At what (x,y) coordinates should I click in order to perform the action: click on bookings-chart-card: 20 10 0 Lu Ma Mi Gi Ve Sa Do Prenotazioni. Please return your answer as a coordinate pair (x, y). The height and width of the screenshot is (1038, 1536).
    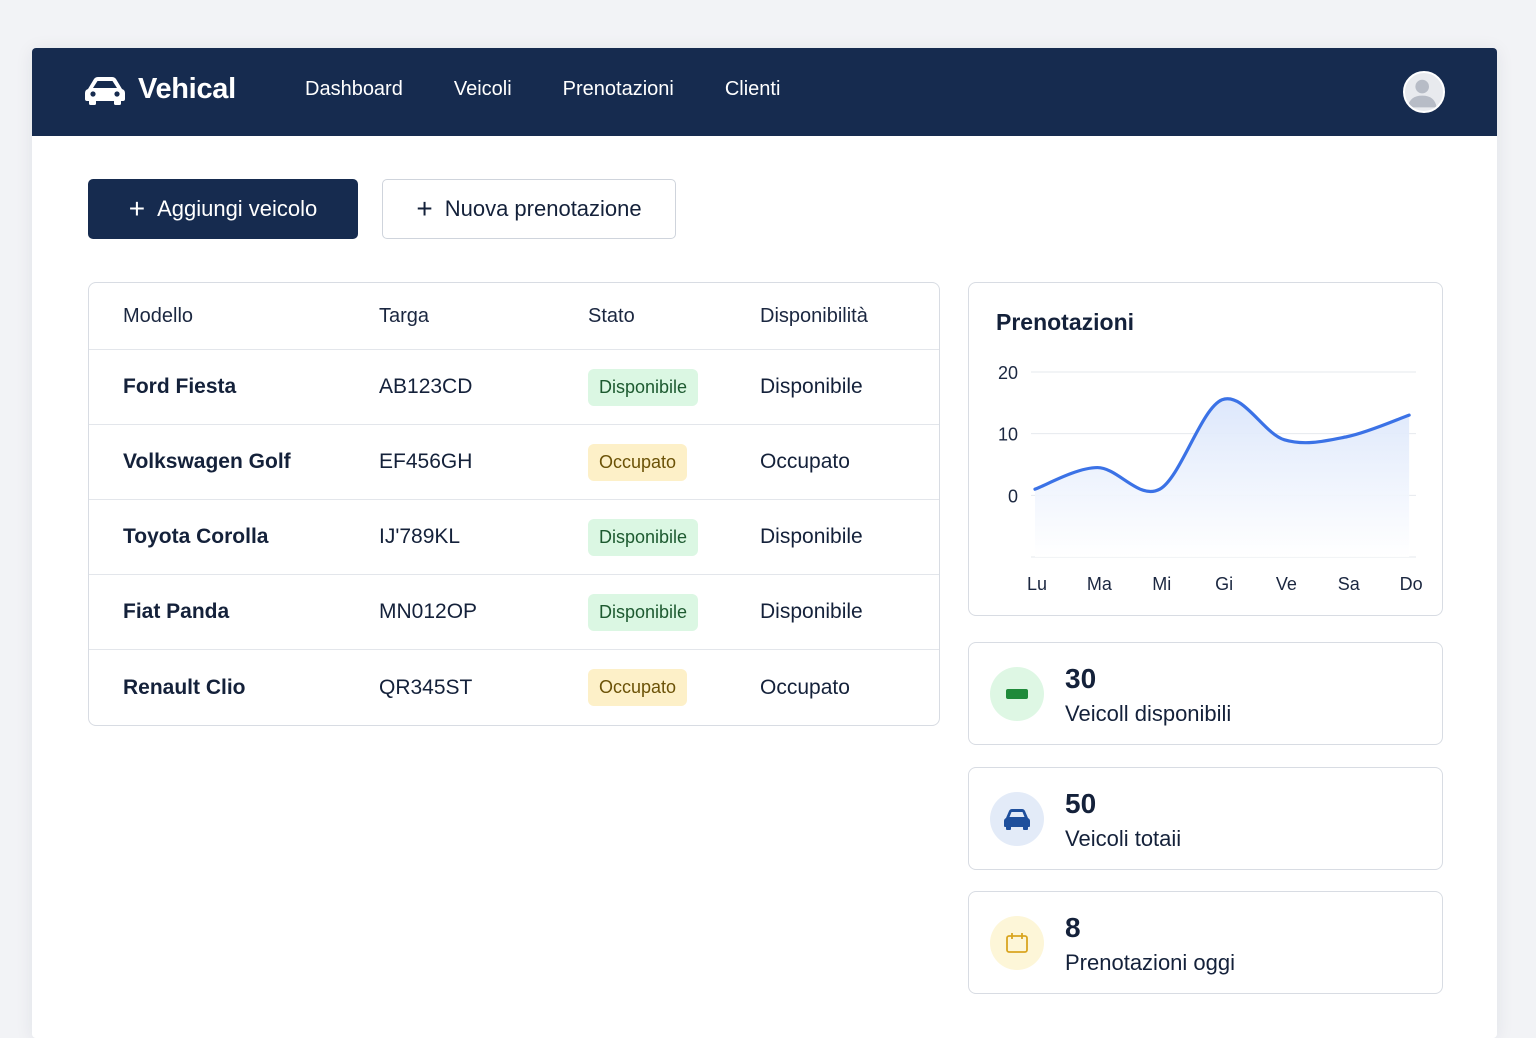
    Looking at the image, I should click on (1205, 449).